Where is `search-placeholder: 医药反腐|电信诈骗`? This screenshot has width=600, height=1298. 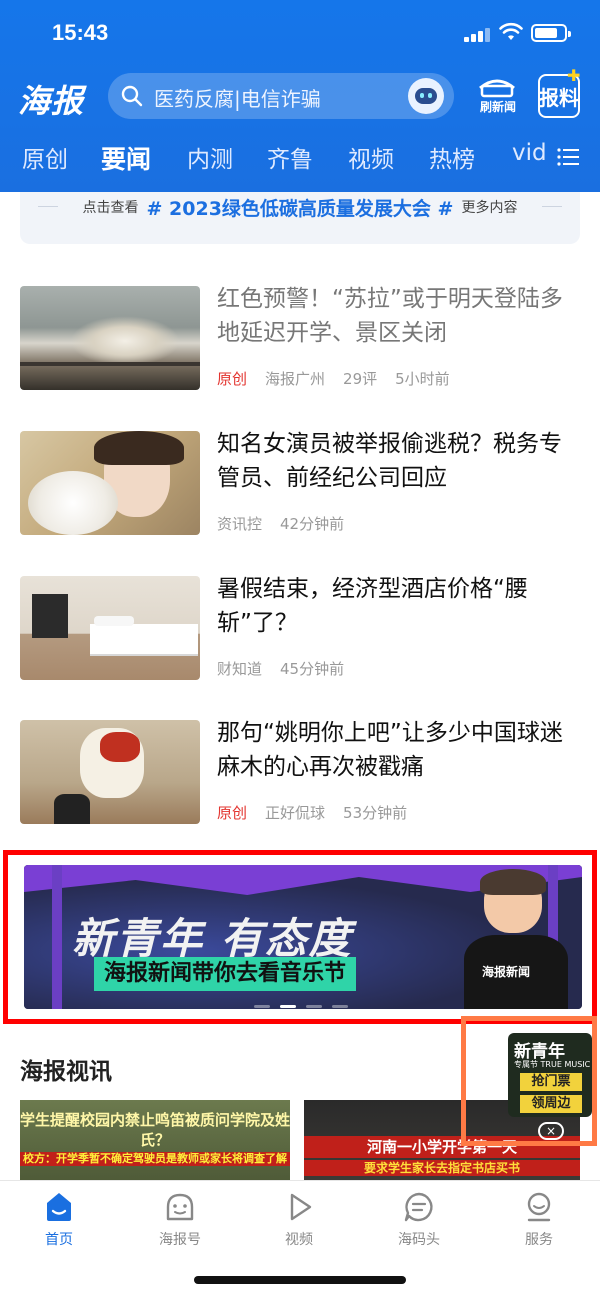
search-placeholder: 医药反腐|电信诈骗 is located at coordinates (237, 99).